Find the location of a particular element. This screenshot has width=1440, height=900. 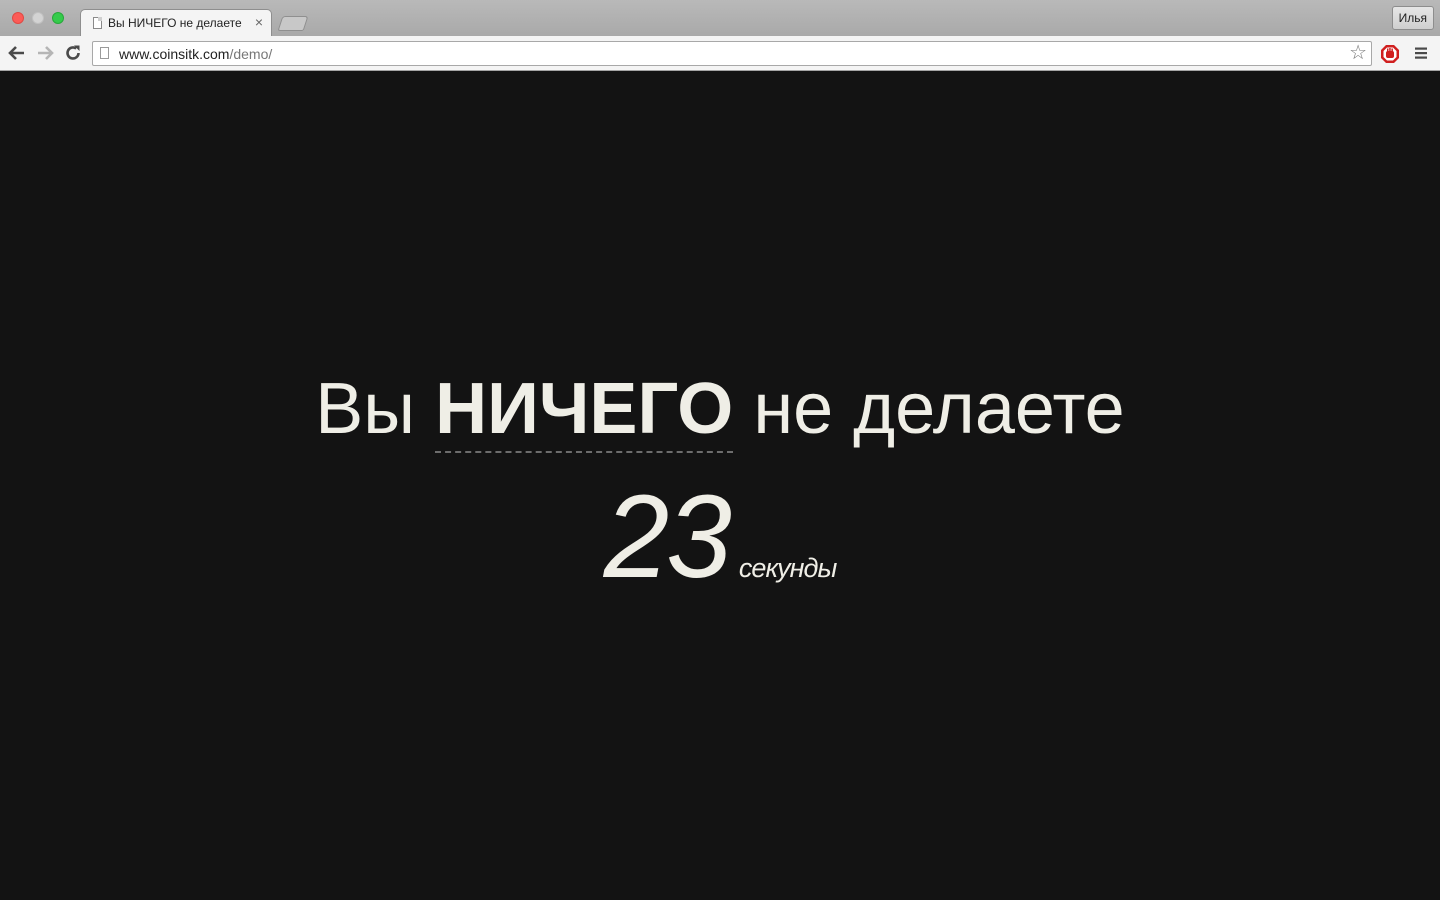

back-button is located at coordinates (17, 53).